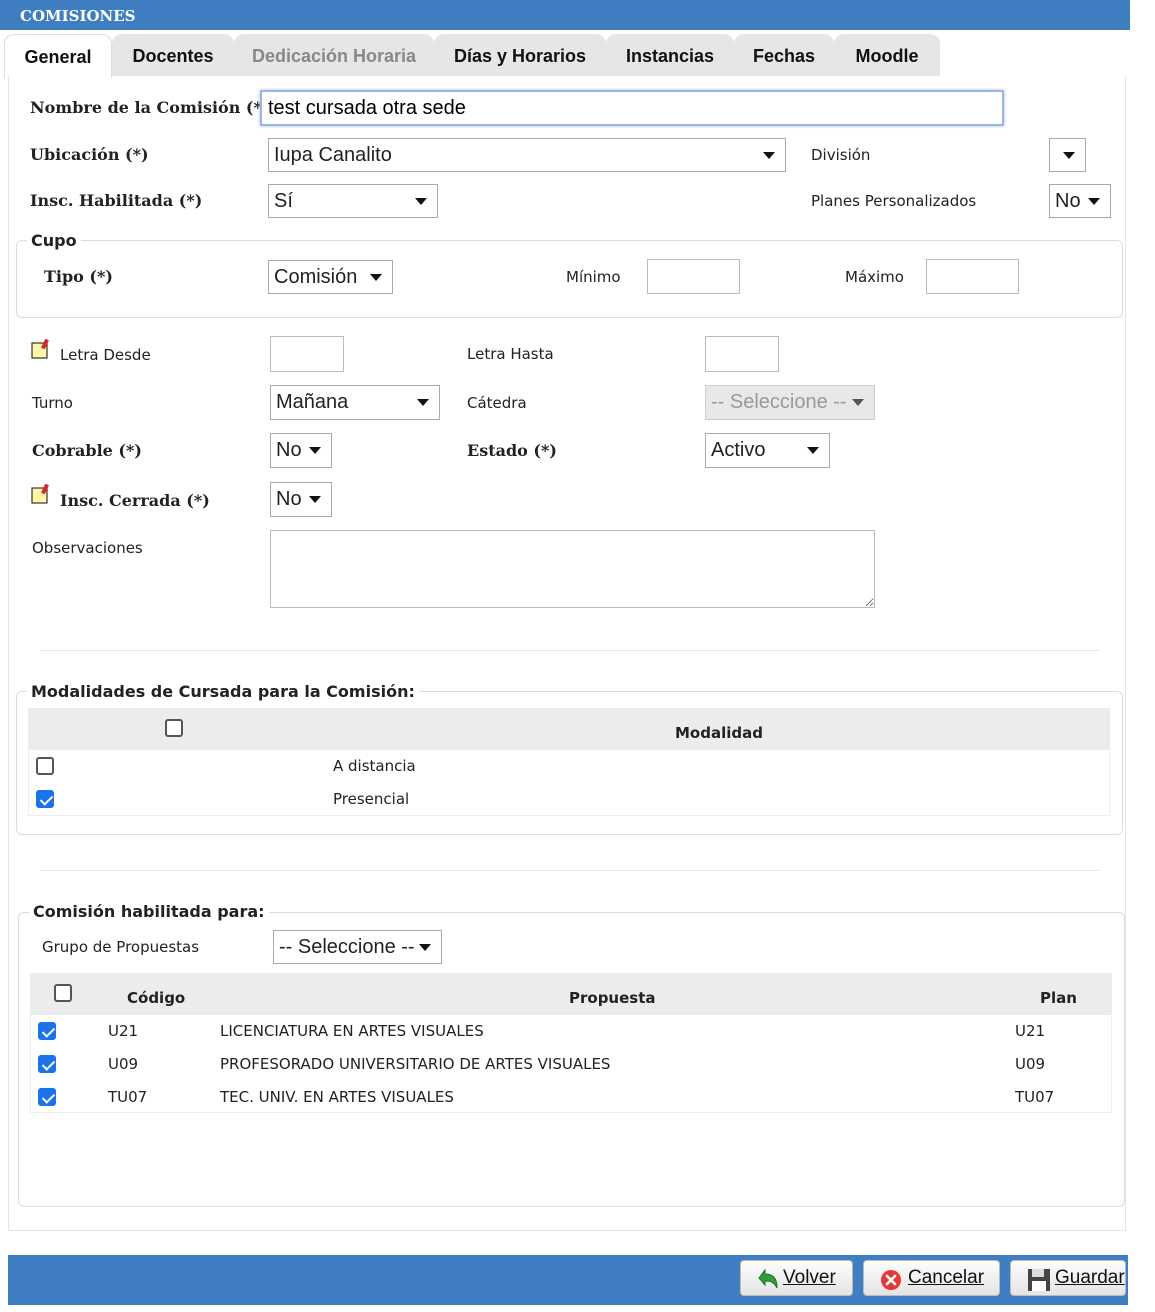 This screenshot has width=1155, height=1312. I want to click on cobrable-label: Cobrable (*), so click(87, 450).